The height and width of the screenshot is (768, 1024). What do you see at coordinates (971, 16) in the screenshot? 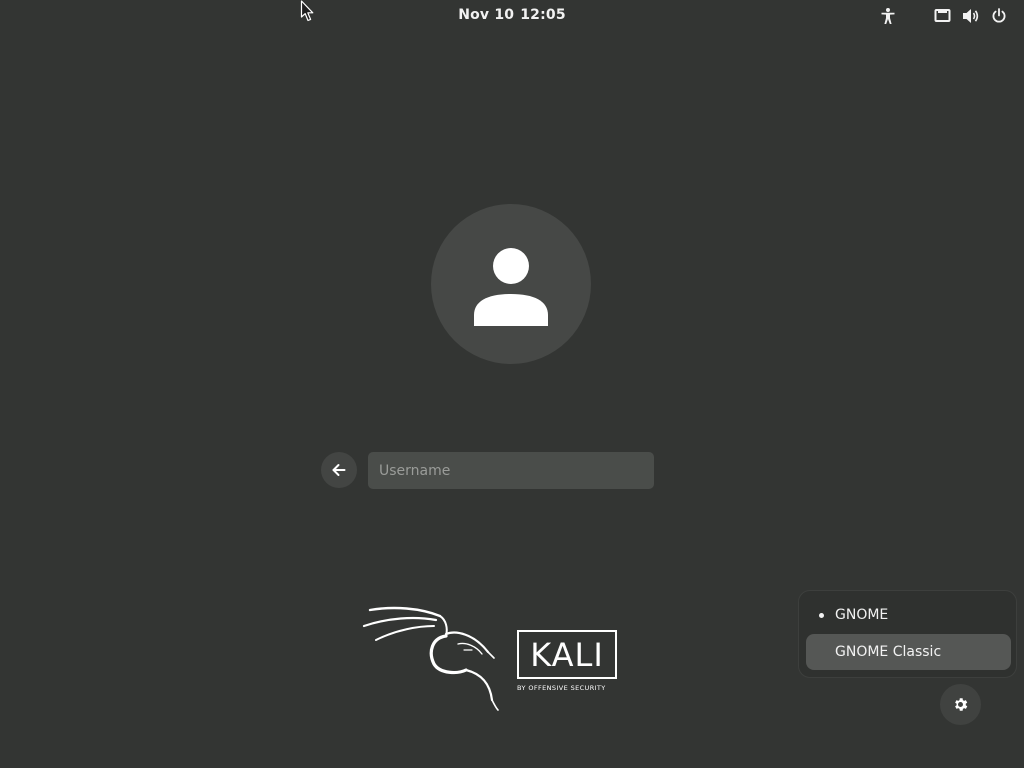
I see `volume-icon` at bounding box center [971, 16].